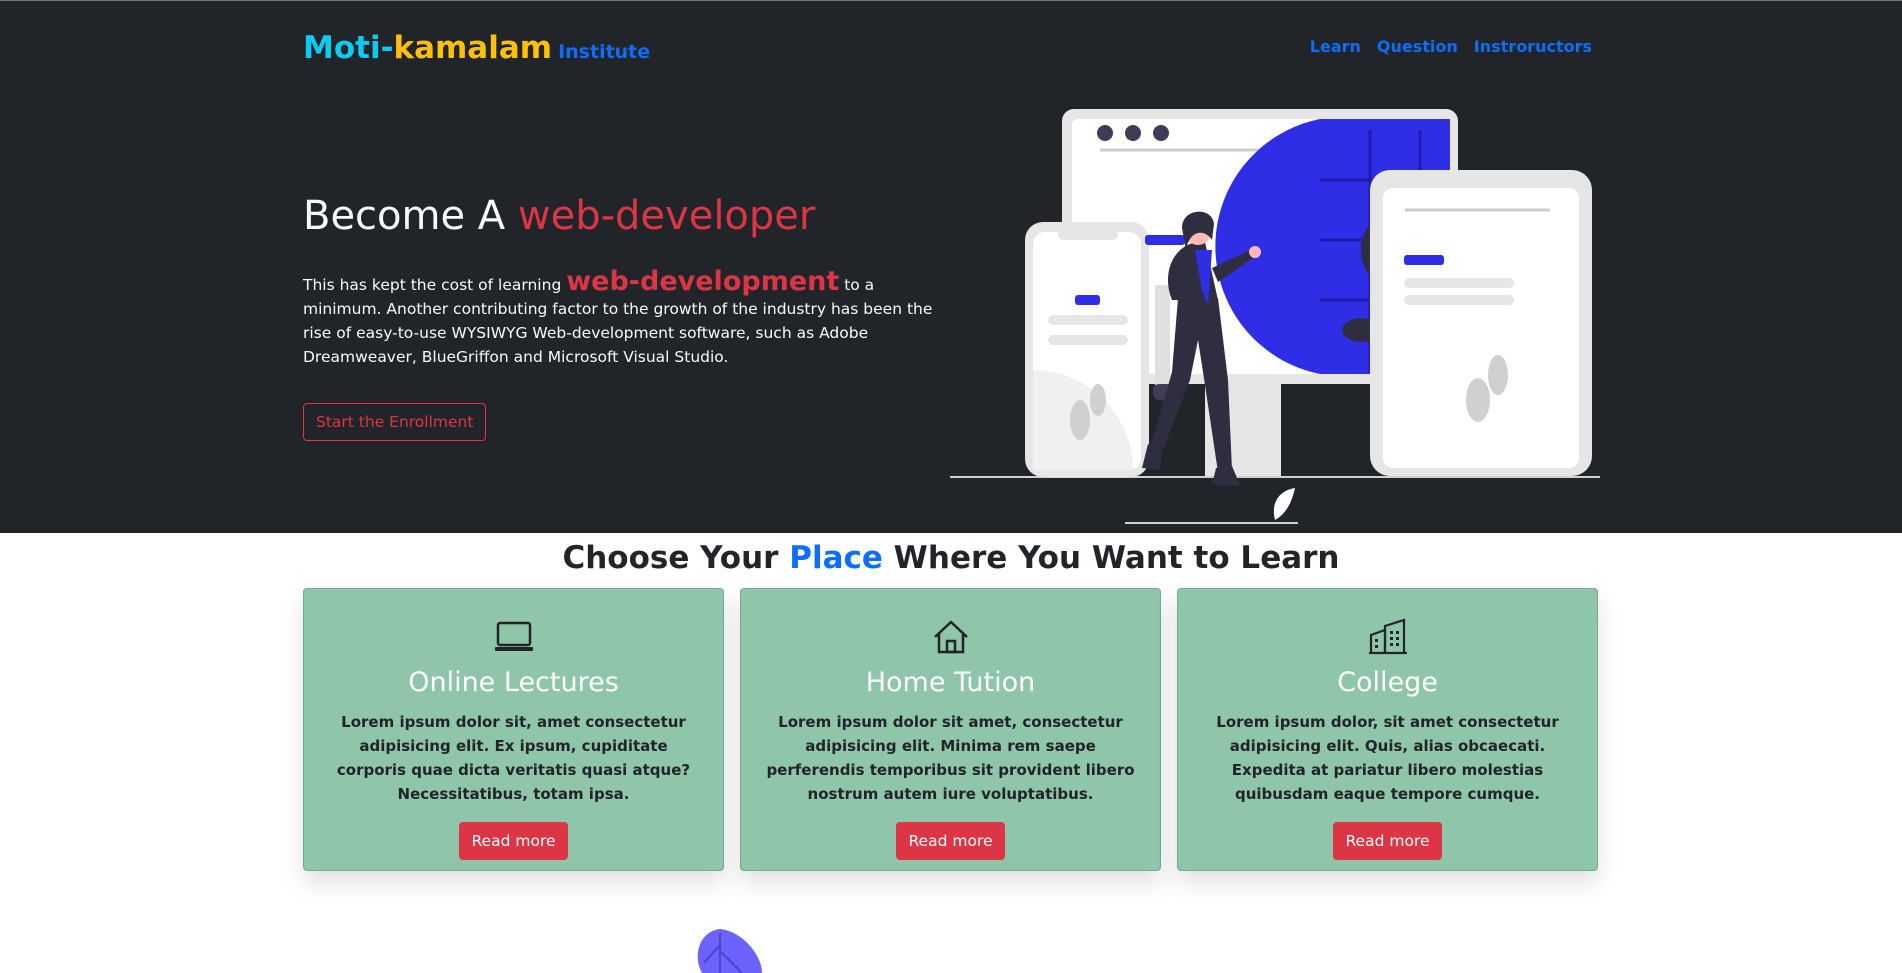  What do you see at coordinates (1335, 46) in the screenshot?
I see `nav-link-learn: Learn` at bounding box center [1335, 46].